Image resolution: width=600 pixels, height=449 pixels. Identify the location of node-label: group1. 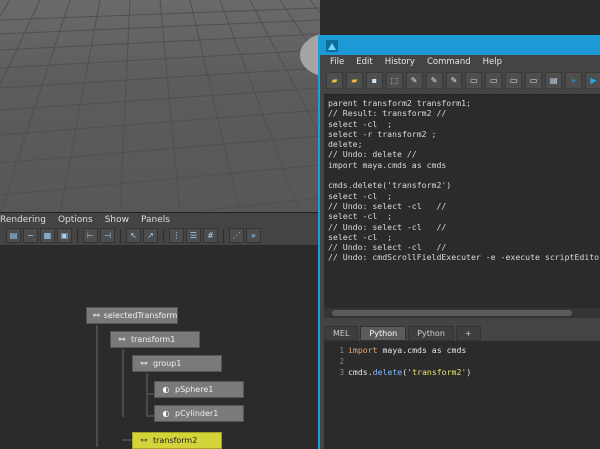
(167, 363).